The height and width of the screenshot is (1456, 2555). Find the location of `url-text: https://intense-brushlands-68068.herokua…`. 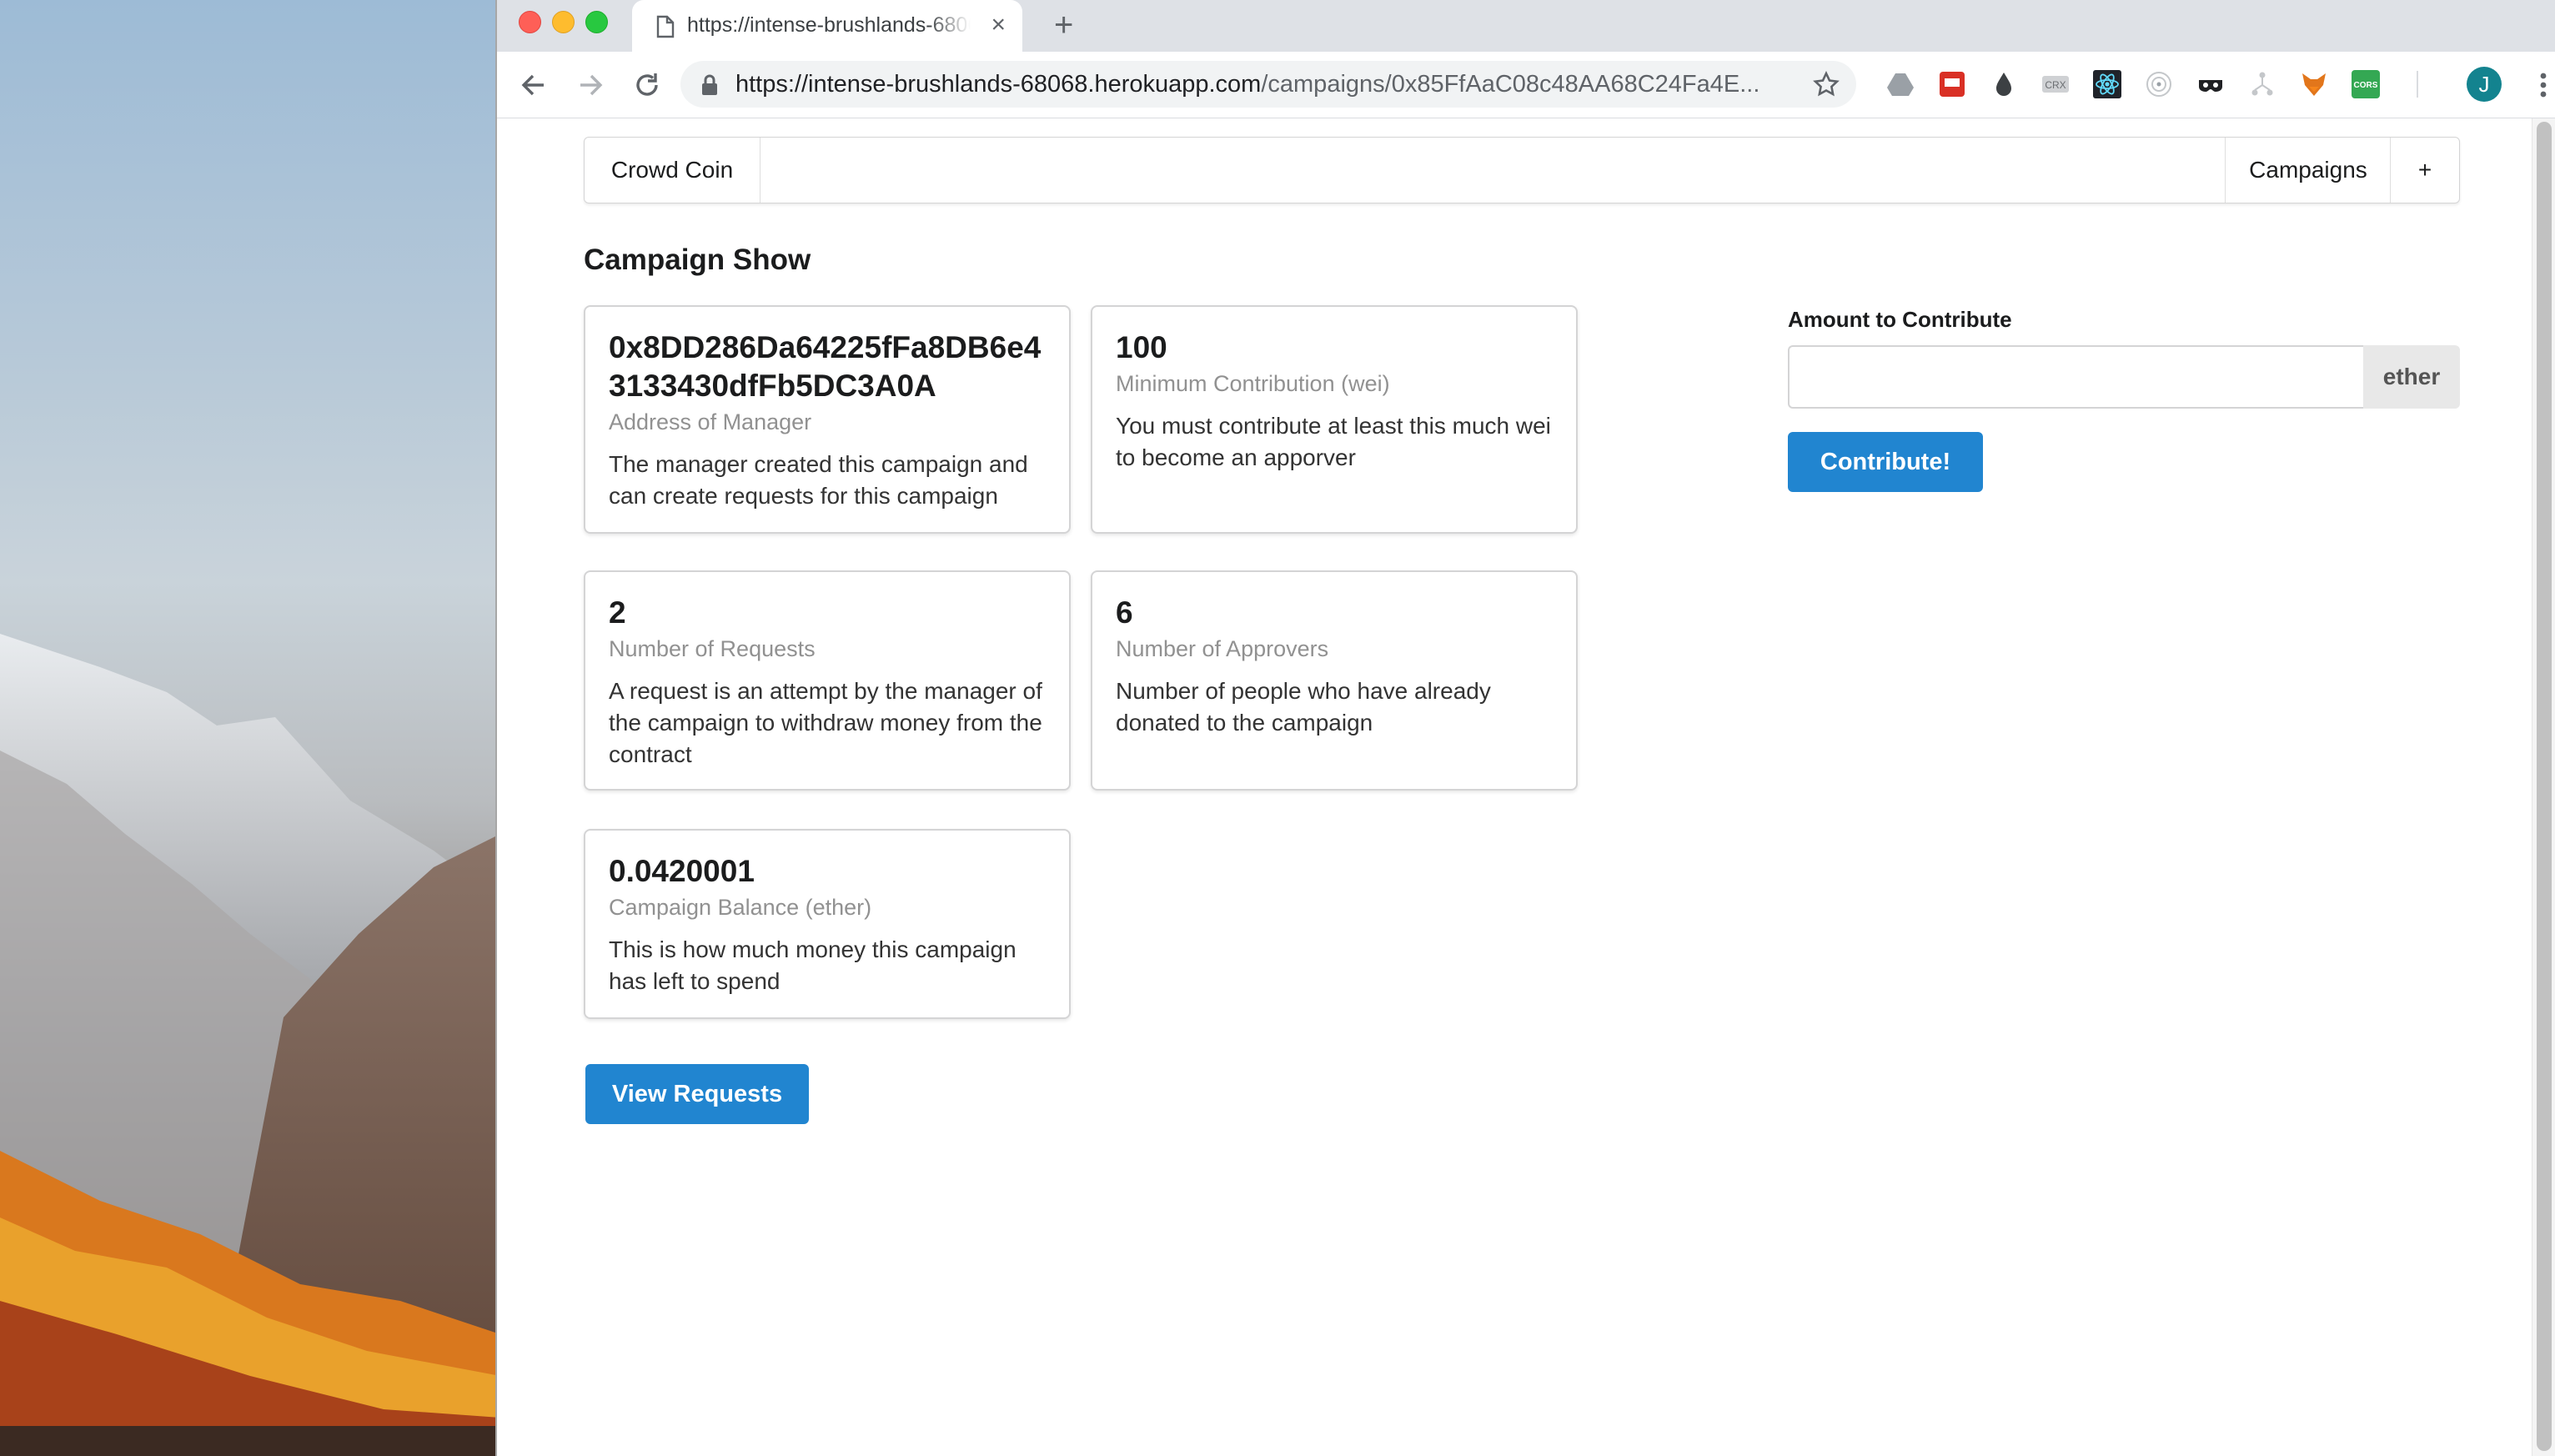

url-text: https://intense-brushlands-68068.herokua… is located at coordinates (1247, 84).